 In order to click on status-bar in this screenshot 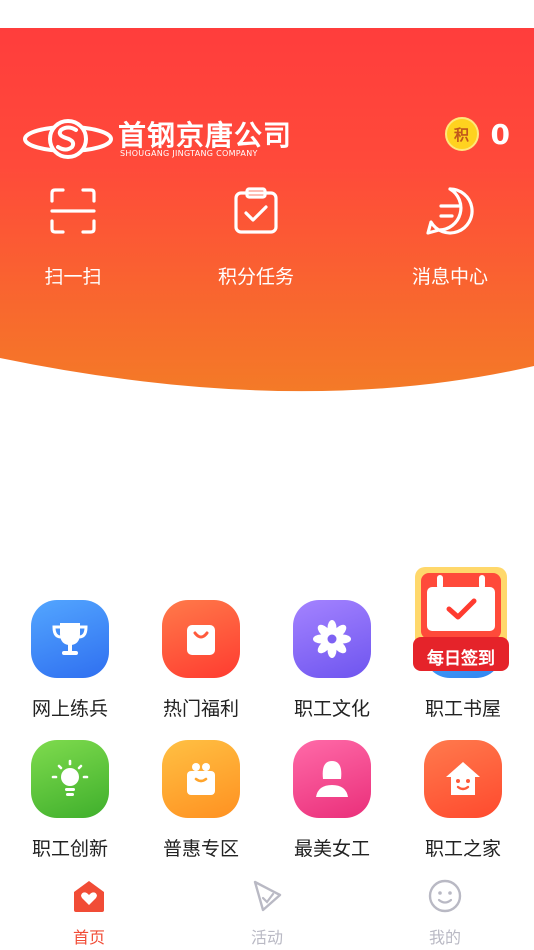, I will do `click(267, 14)`.